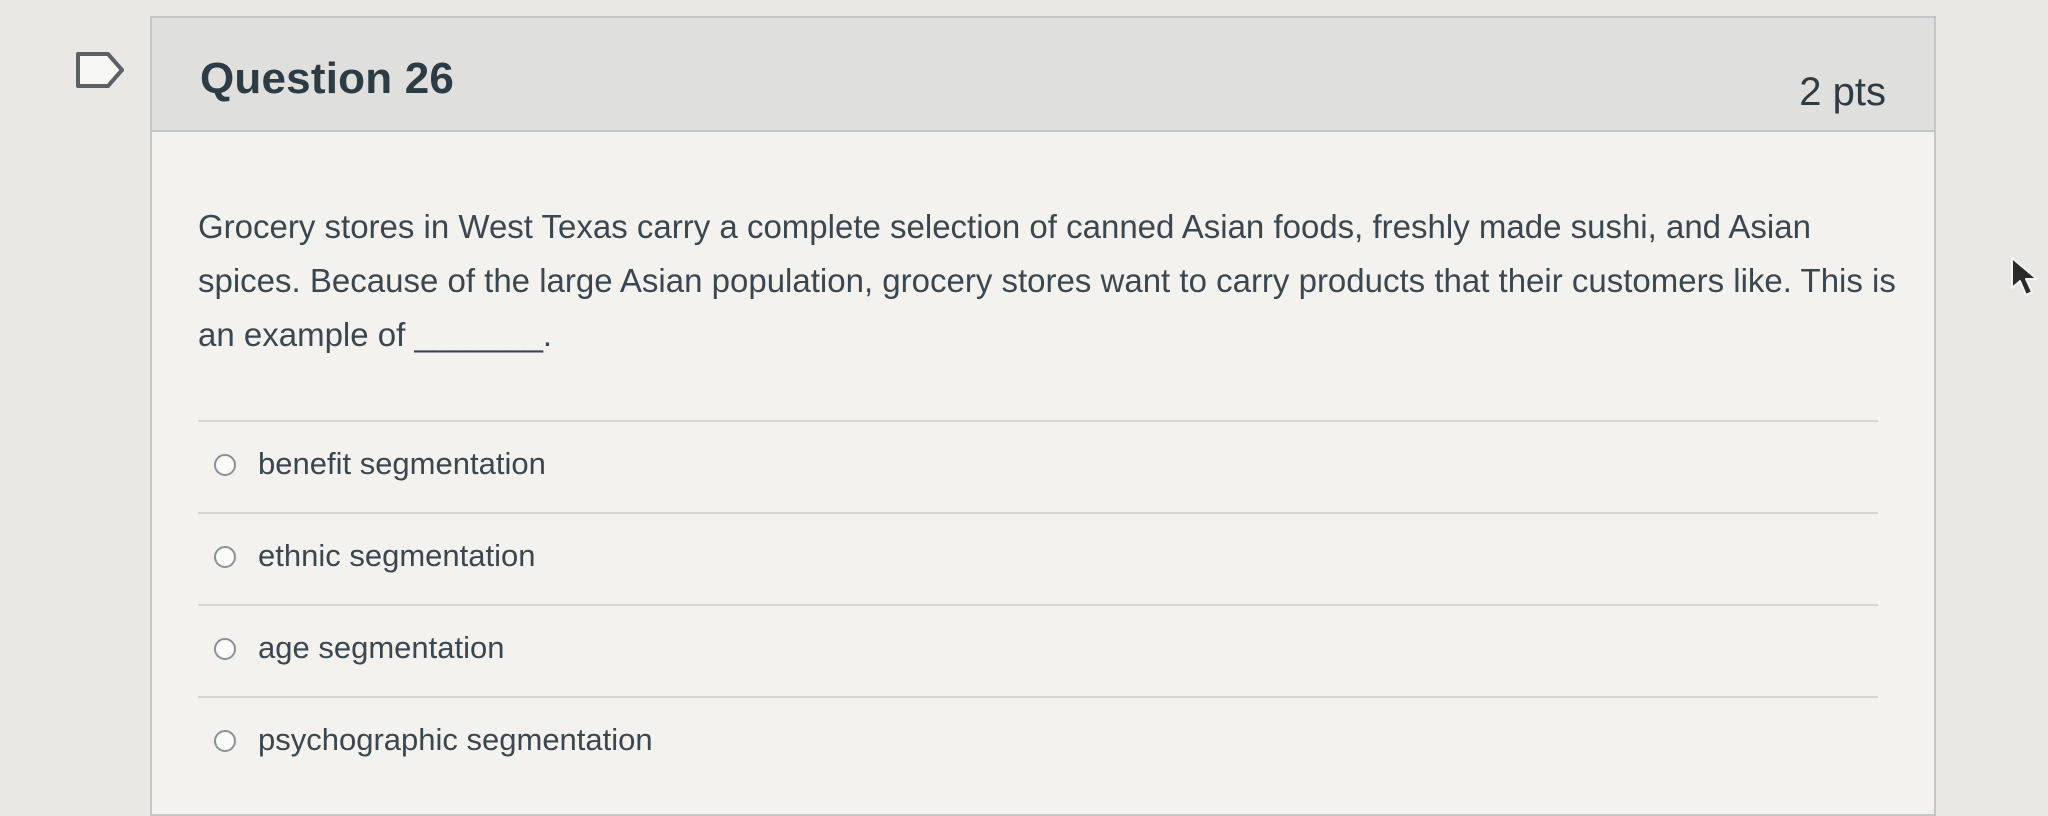 The width and height of the screenshot is (2048, 816). What do you see at coordinates (1043, 75) in the screenshot?
I see `question-header: Question 26 2 pts` at bounding box center [1043, 75].